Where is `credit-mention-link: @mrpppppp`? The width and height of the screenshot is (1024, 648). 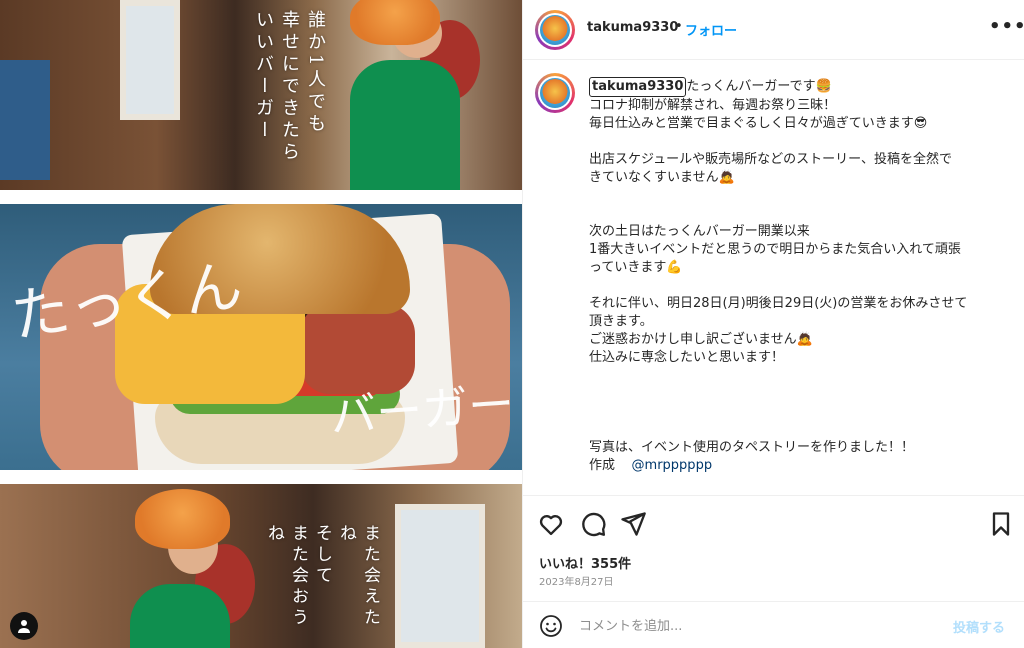
credit-mention-link: @mrpppppp is located at coordinates (672, 465).